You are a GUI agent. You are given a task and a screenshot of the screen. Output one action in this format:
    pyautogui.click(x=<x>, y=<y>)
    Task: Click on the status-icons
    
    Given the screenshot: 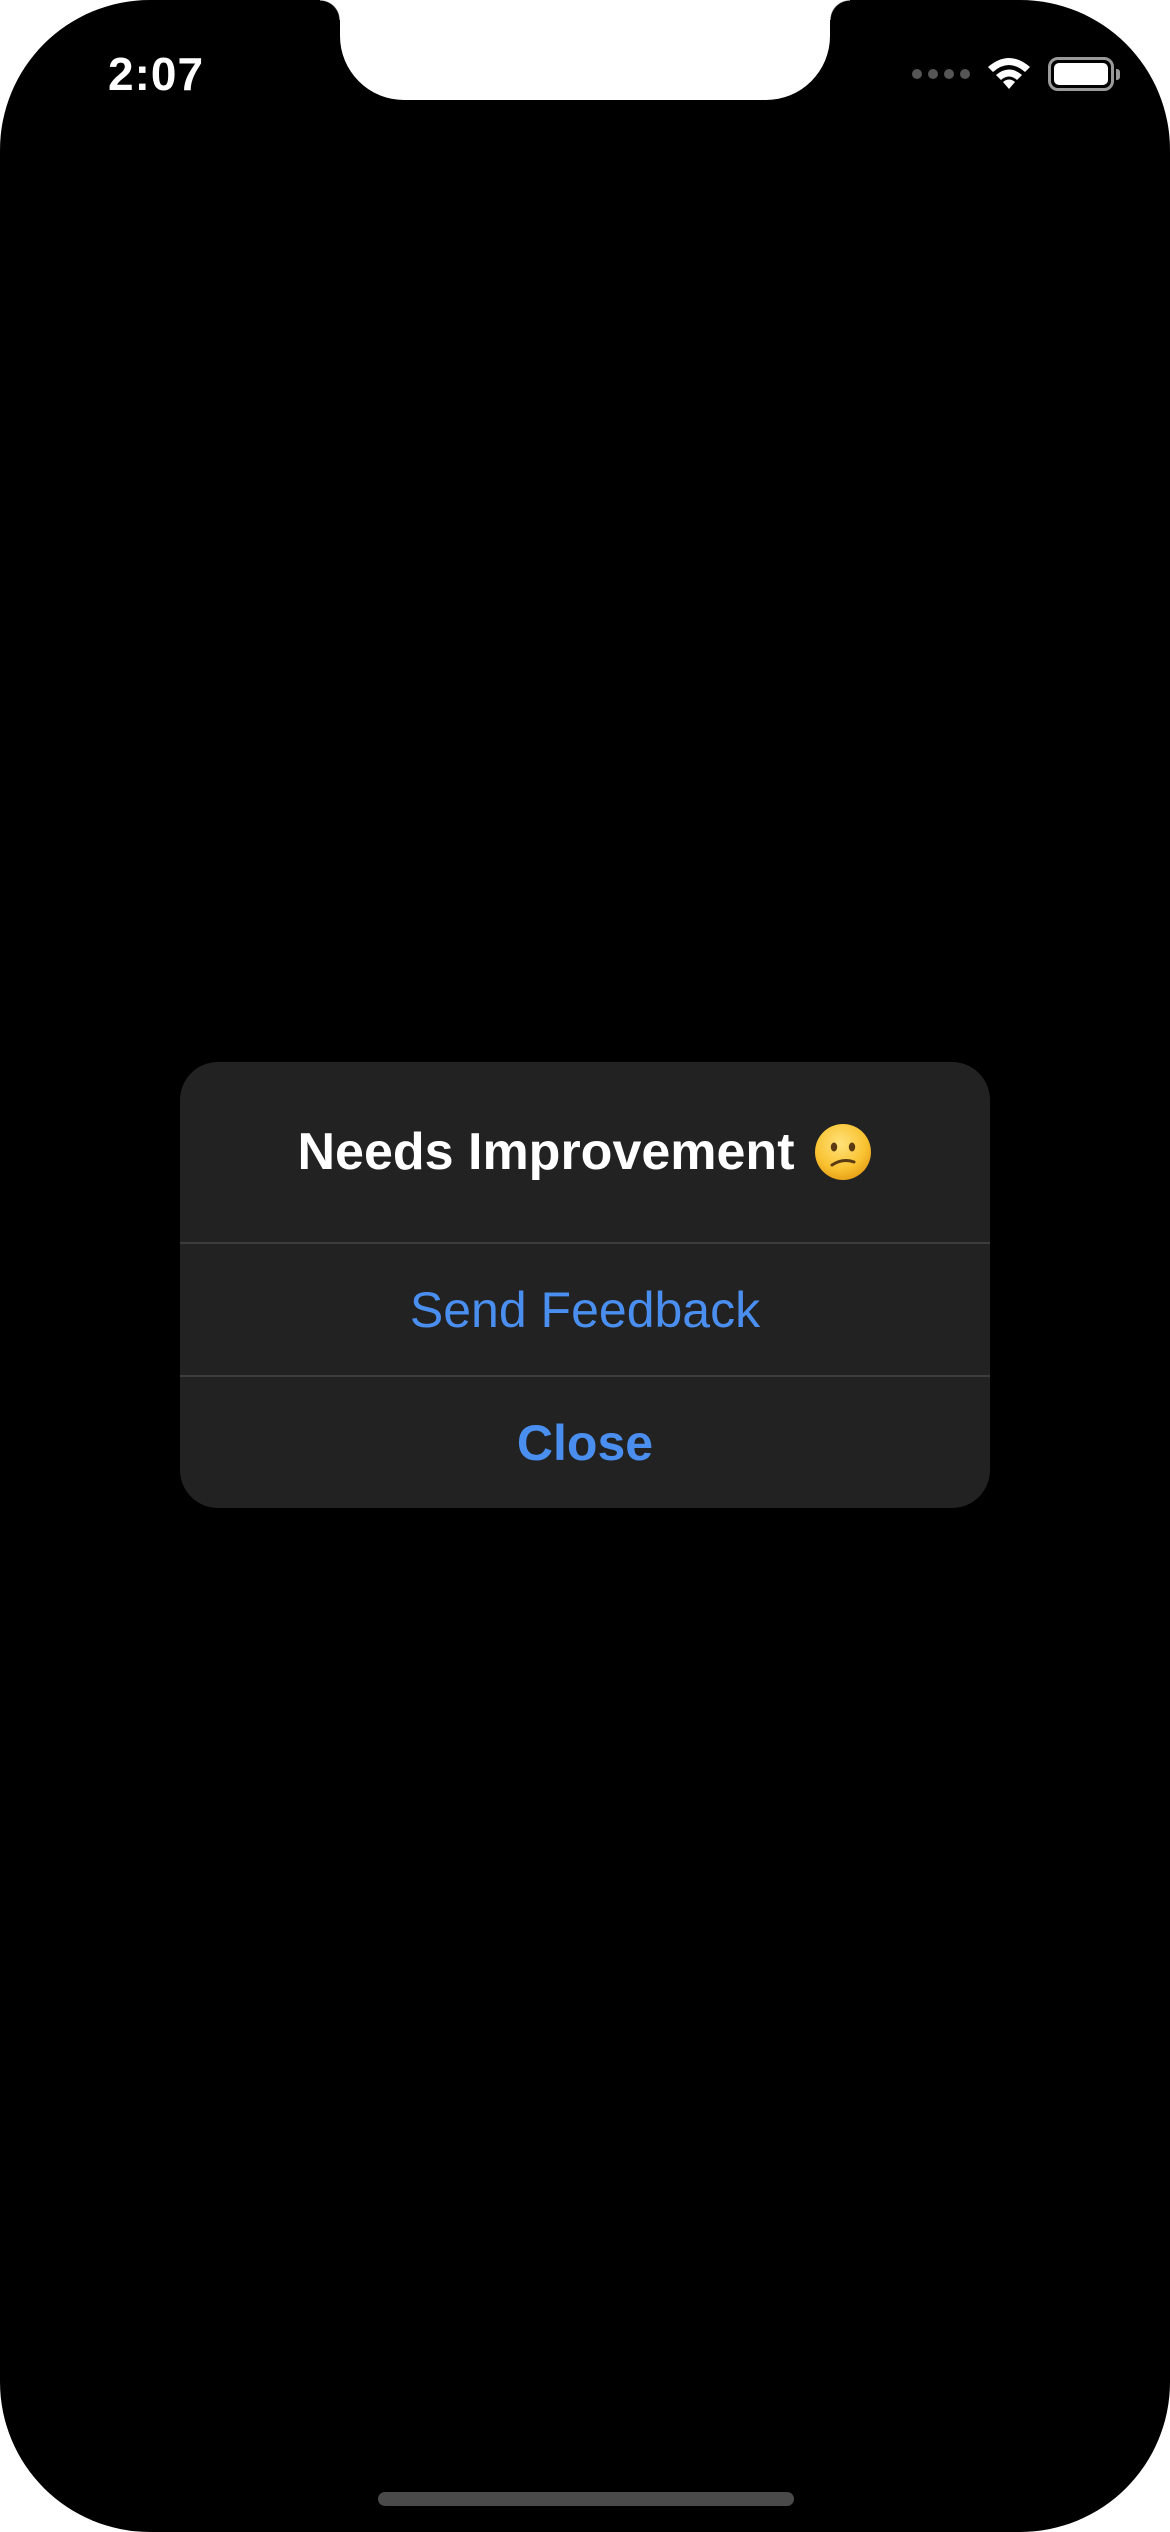 What is the action you would take?
    pyautogui.click(x=1016, y=74)
    